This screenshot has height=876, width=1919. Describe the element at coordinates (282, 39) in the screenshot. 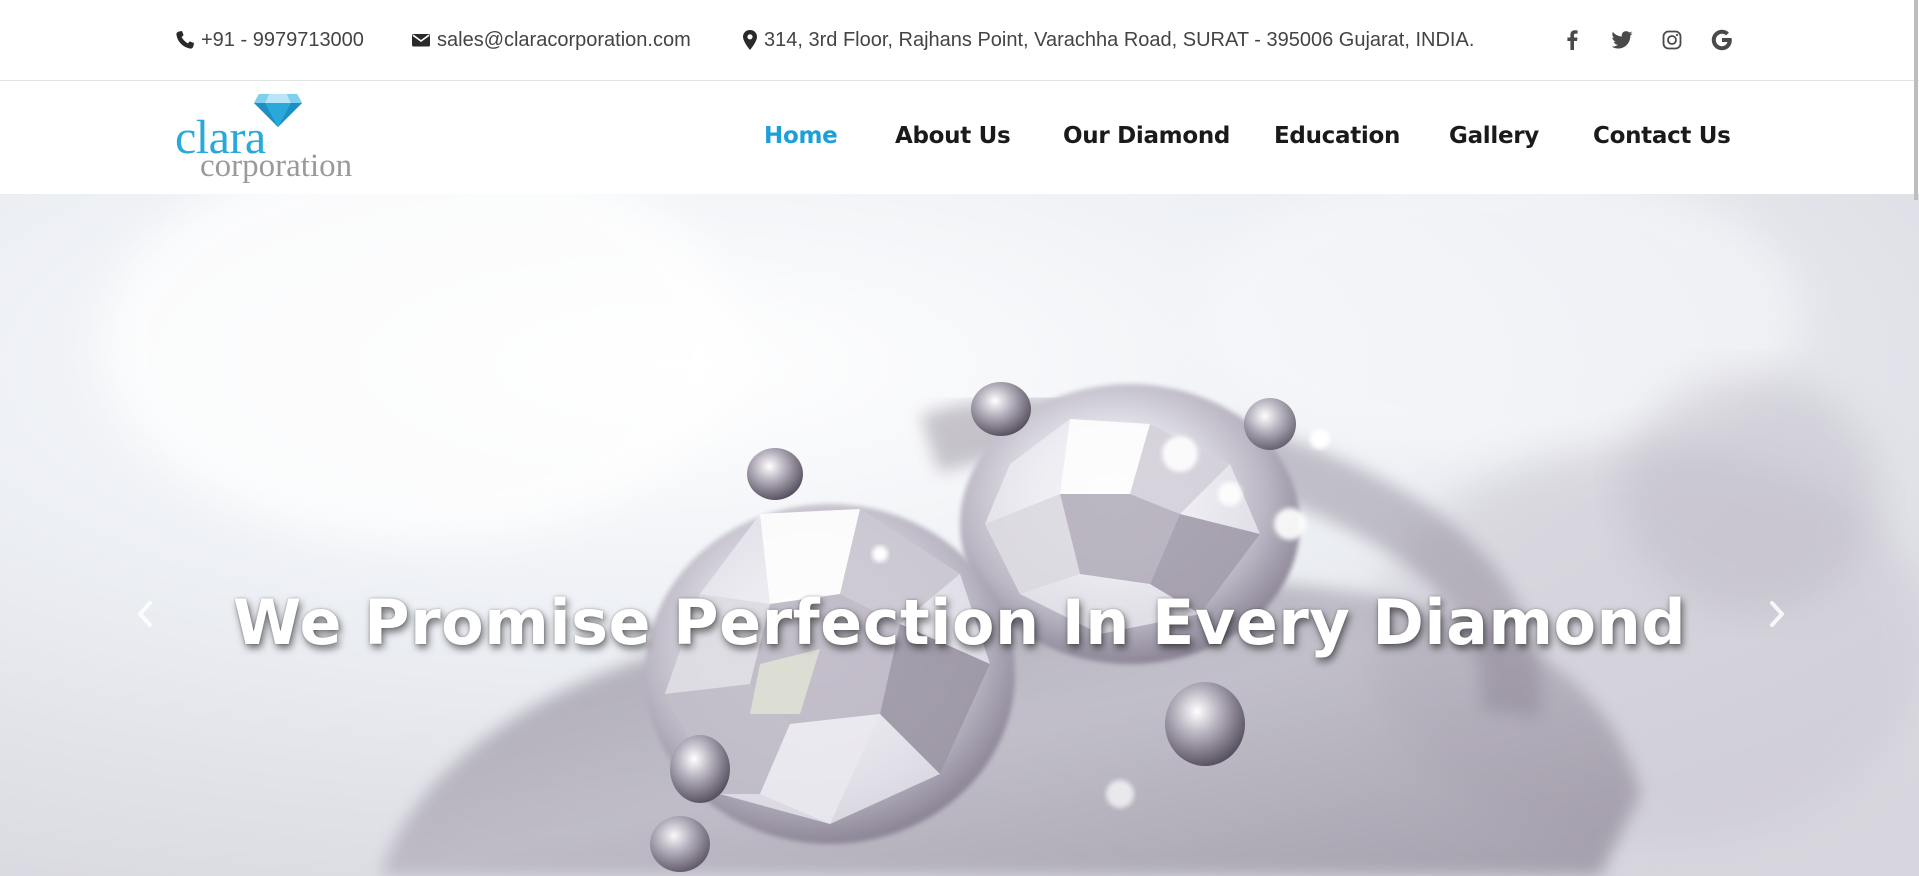

I see `contact-phone-text: +91 - 9979713000` at that location.